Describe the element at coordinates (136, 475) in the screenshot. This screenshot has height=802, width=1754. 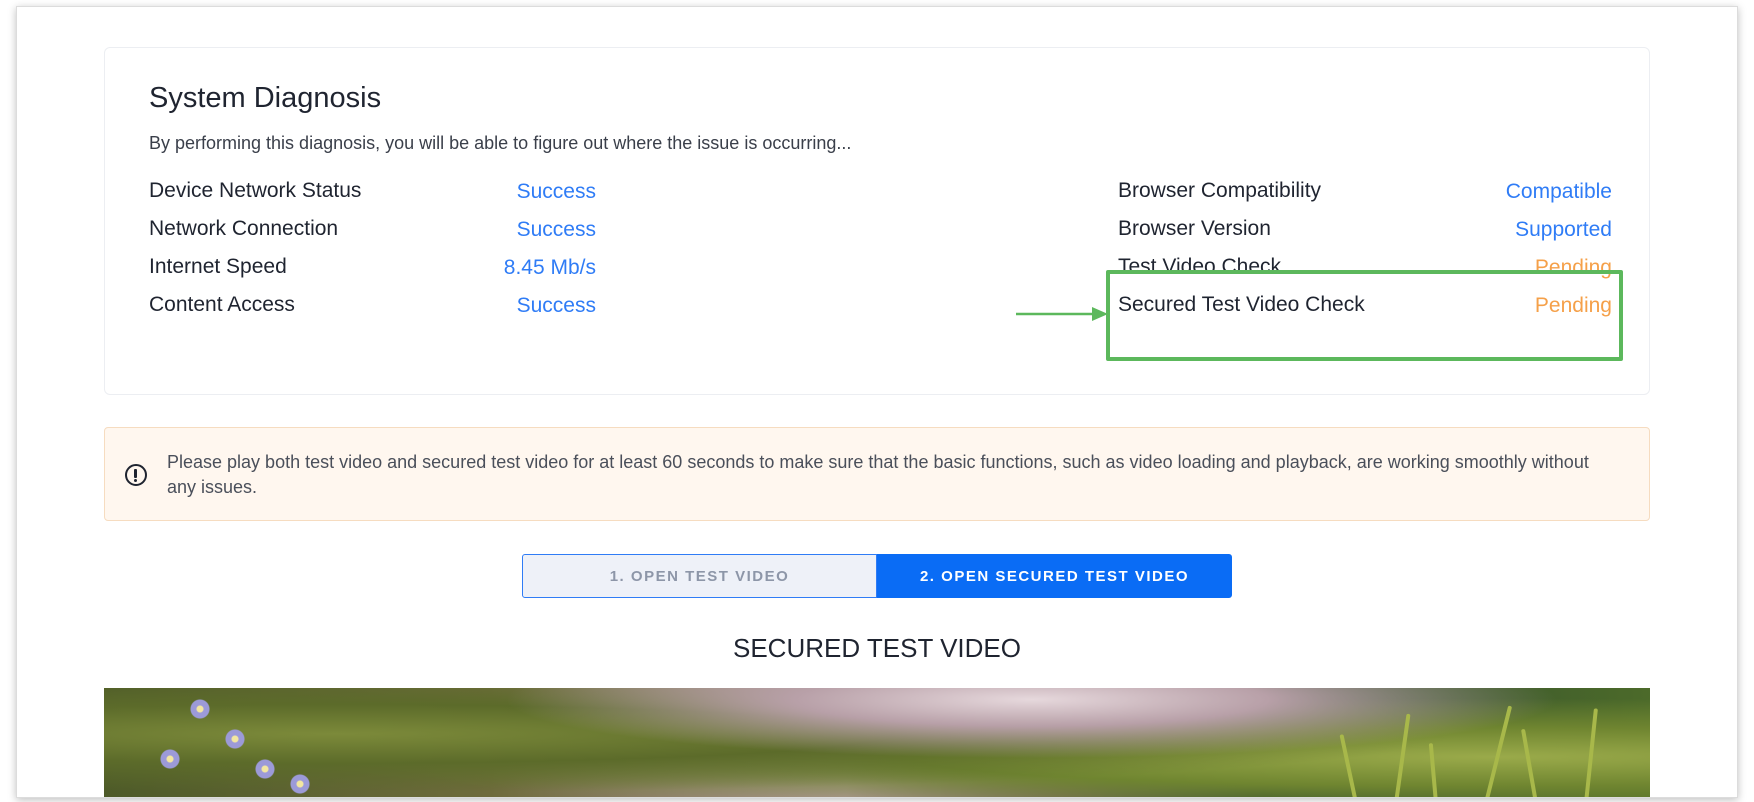
I see `exclamation-circle-icon` at that location.